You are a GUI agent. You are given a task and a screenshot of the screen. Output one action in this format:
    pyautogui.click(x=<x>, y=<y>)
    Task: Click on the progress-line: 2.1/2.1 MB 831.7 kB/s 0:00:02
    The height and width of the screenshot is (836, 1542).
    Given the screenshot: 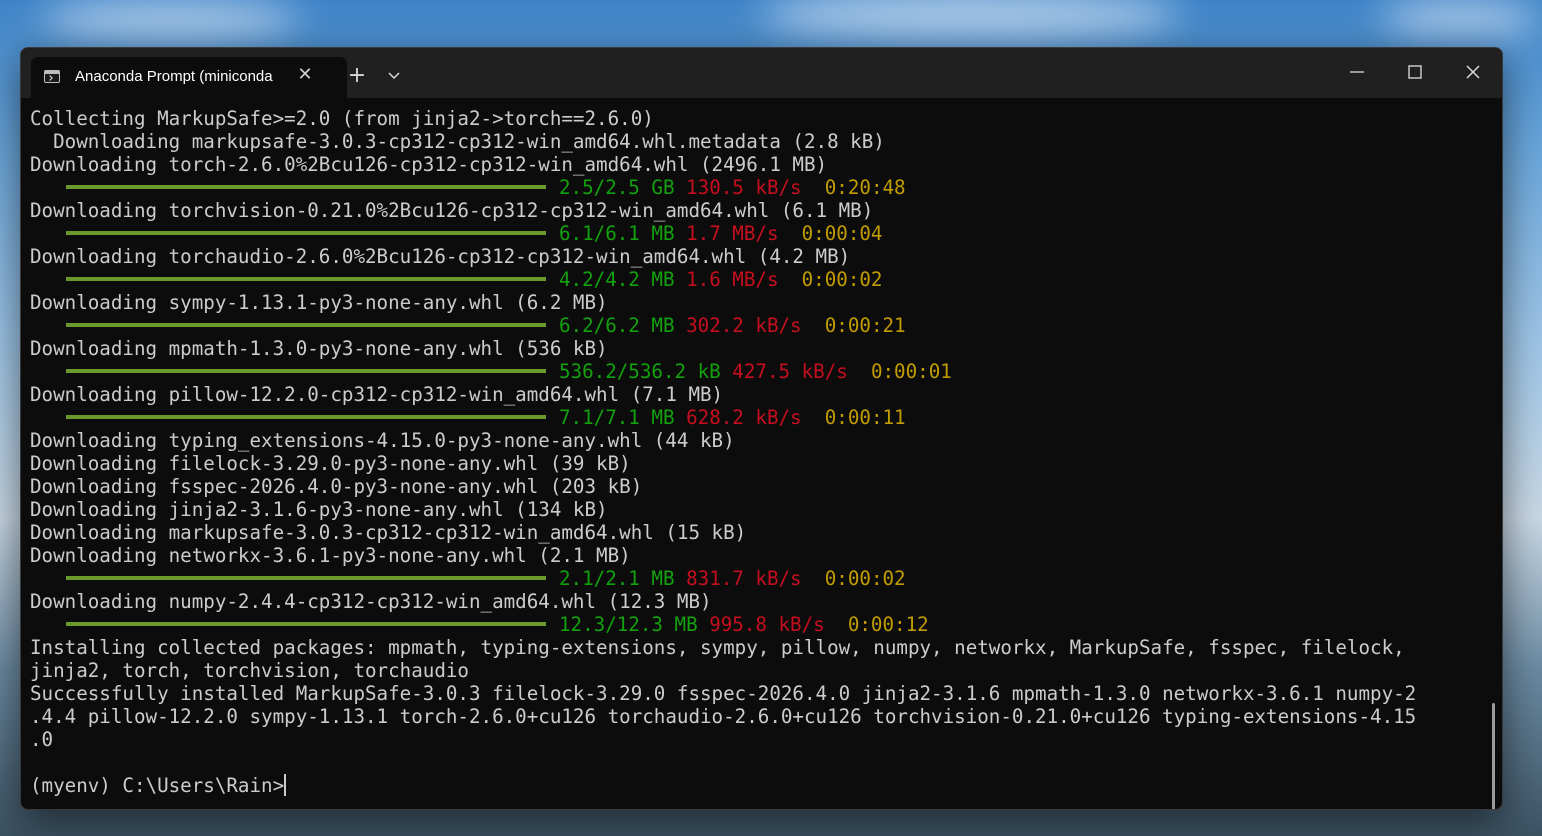 What is the action you would take?
    pyautogui.click(x=755, y=578)
    